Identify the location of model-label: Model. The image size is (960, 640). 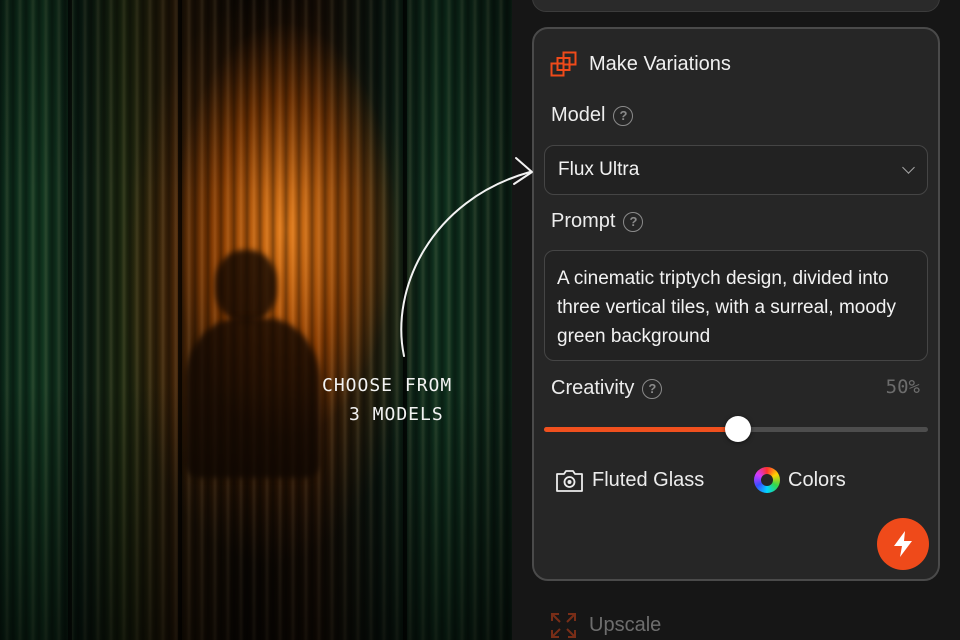
(578, 115).